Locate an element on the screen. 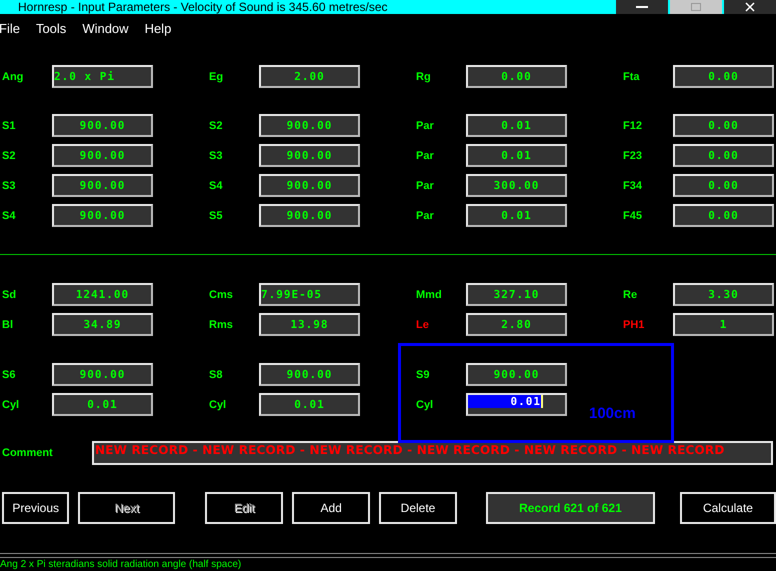  input-field: 2.00 is located at coordinates (309, 76).